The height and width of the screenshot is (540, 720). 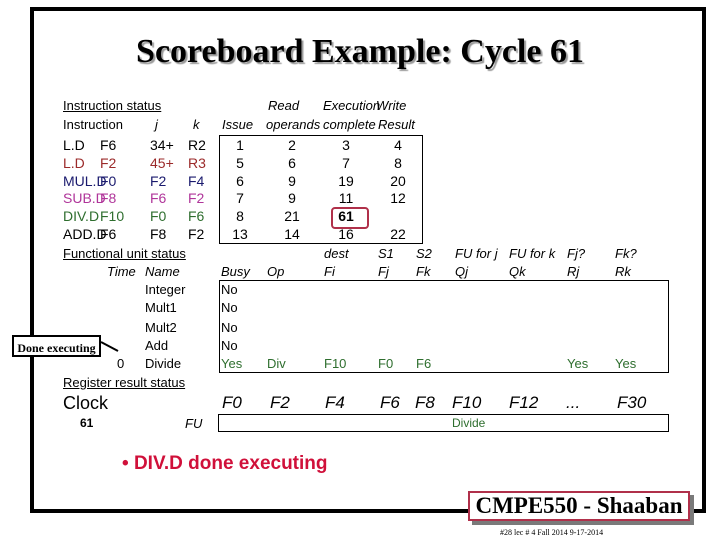 What do you see at coordinates (161, 307) in the screenshot?
I see `fu-name-cell: Mult1` at bounding box center [161, 307].